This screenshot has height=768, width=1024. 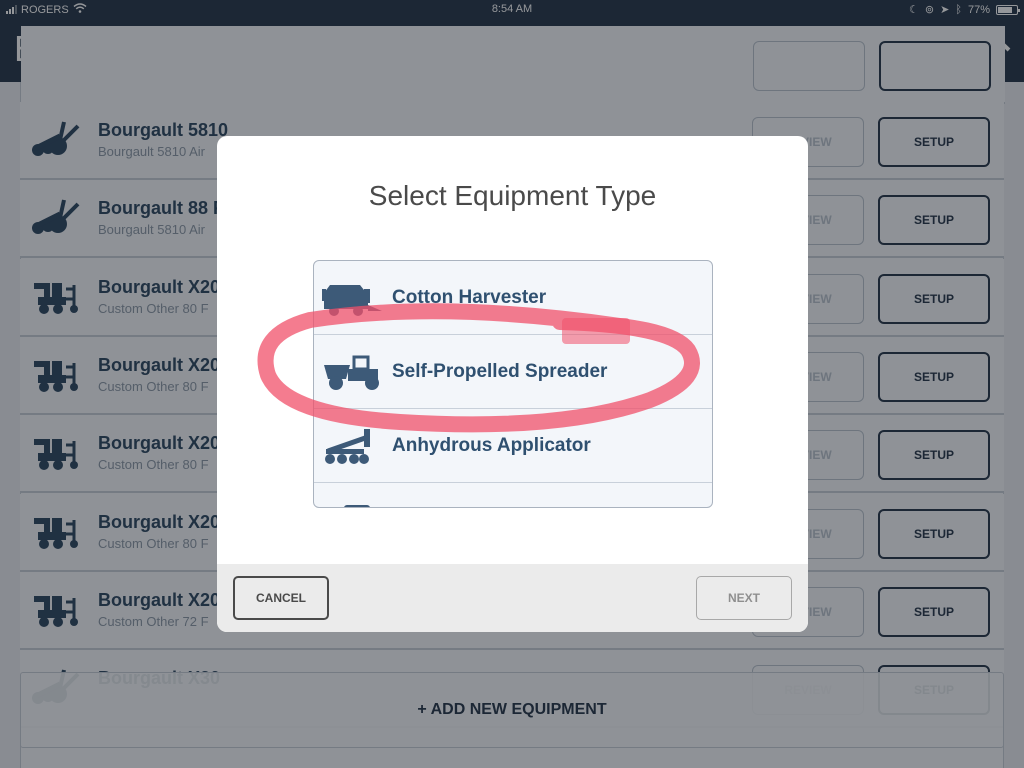 I want to click on spreader-icon, so click(x=352, y=373).